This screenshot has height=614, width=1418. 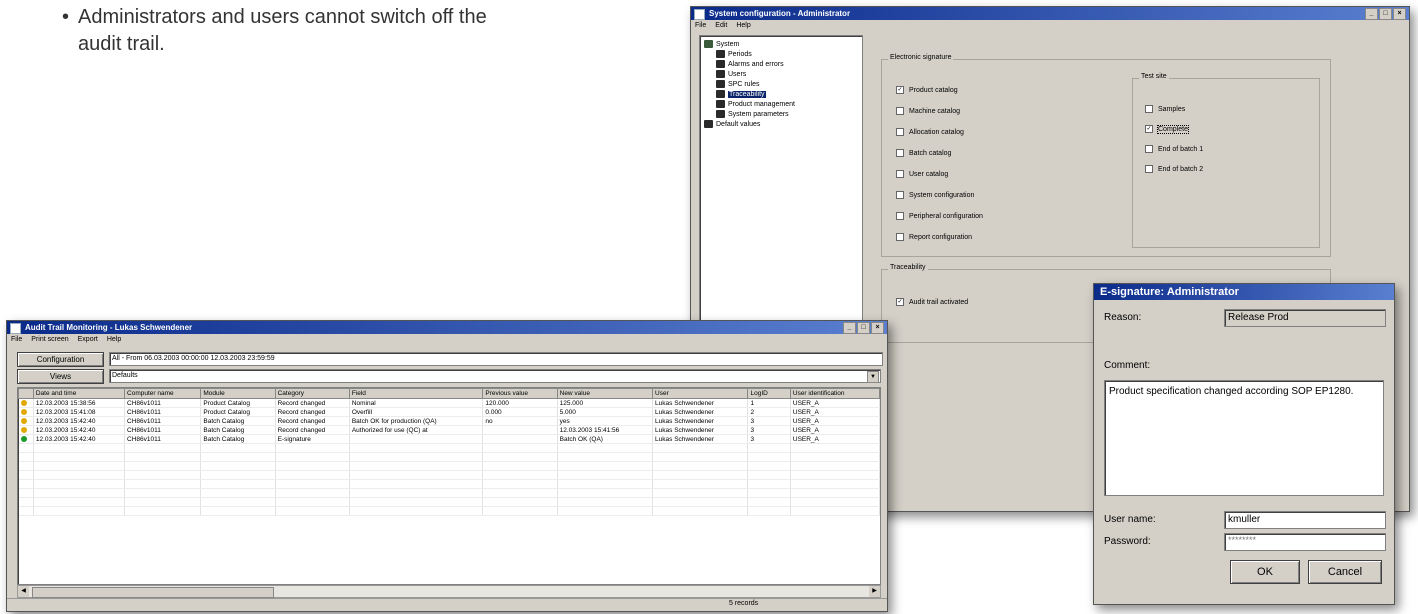 I want to click on tree-item-system: System, so click(x=721, y=44).